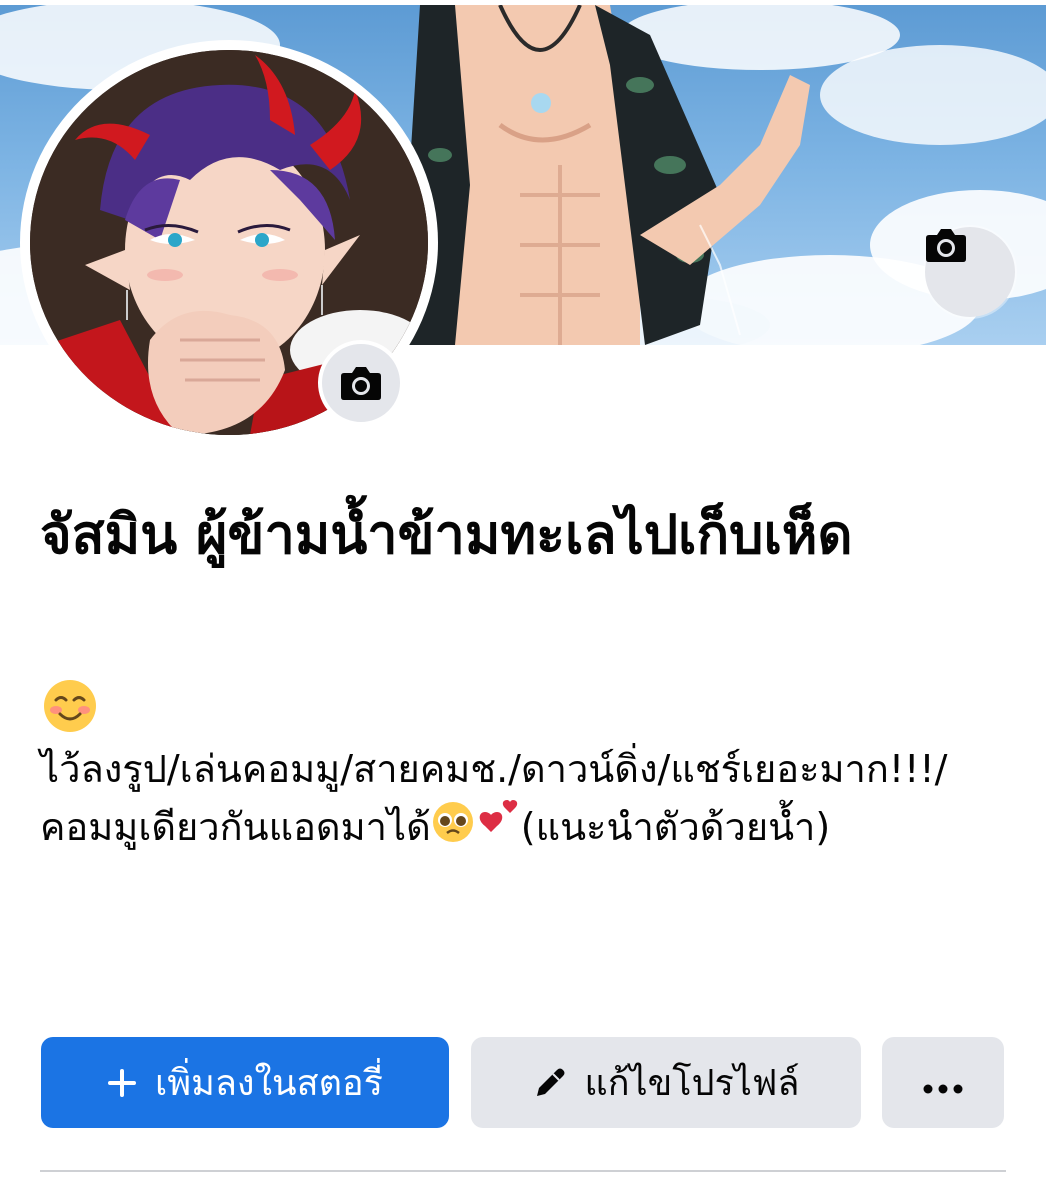 This screenshot has height=1200, width=1046. Describe the element at coordinates (498, 829) in the screenshot. I see `two-hearts-icon` at that location.